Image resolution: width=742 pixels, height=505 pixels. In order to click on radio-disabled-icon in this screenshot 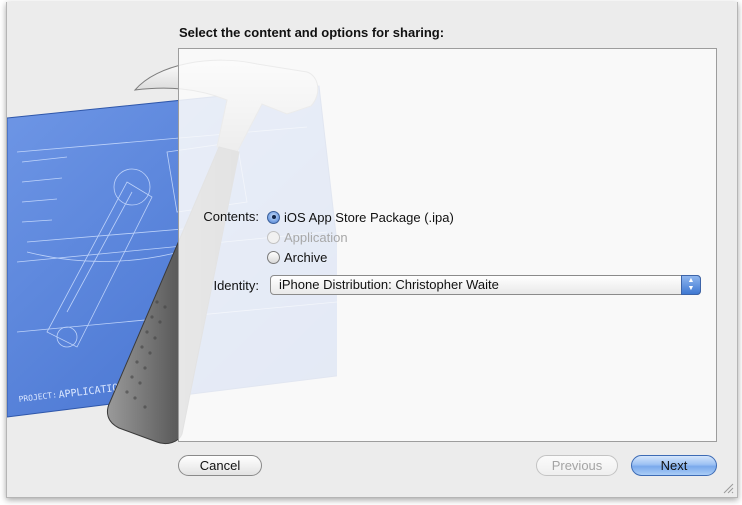, I will do `click(273, 237)`.